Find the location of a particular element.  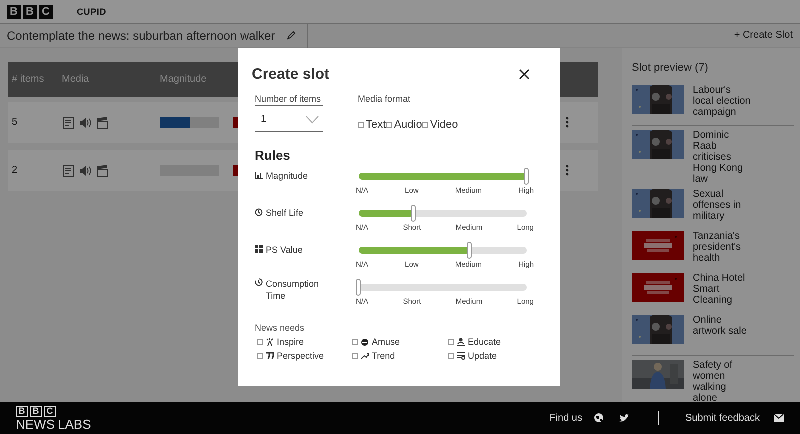

magnitude-bar is located at coordinates (189, 122).